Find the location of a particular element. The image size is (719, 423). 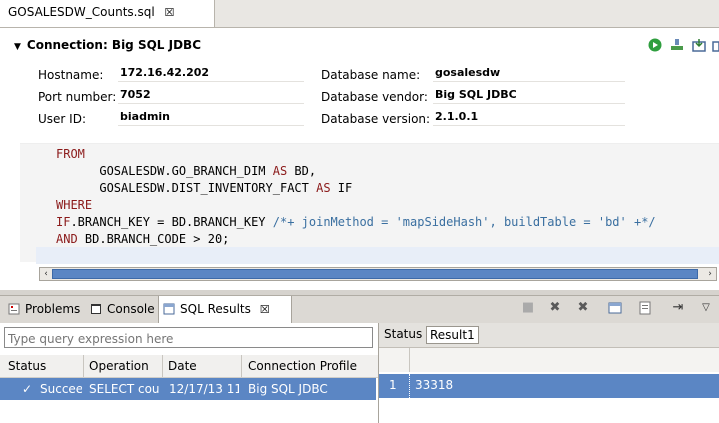

problems-icon is located at coordinates (14, 309).